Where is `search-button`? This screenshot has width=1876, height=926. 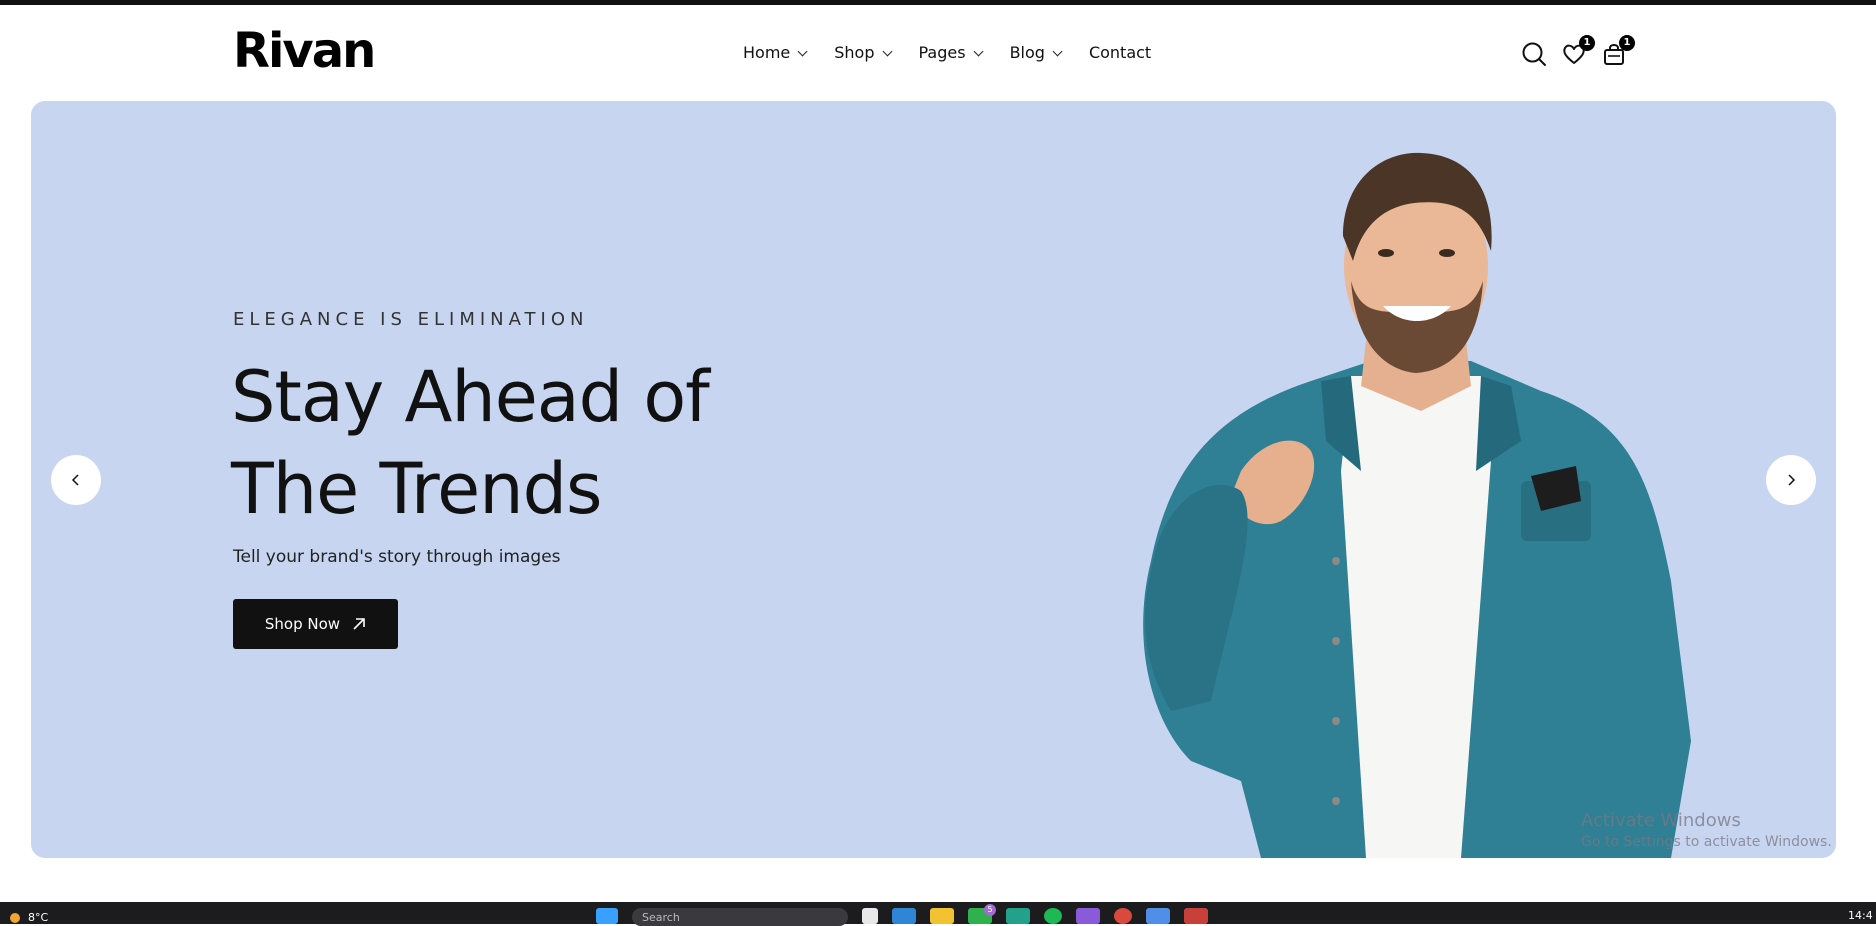
search-button is located at coordinates (1534, 54).